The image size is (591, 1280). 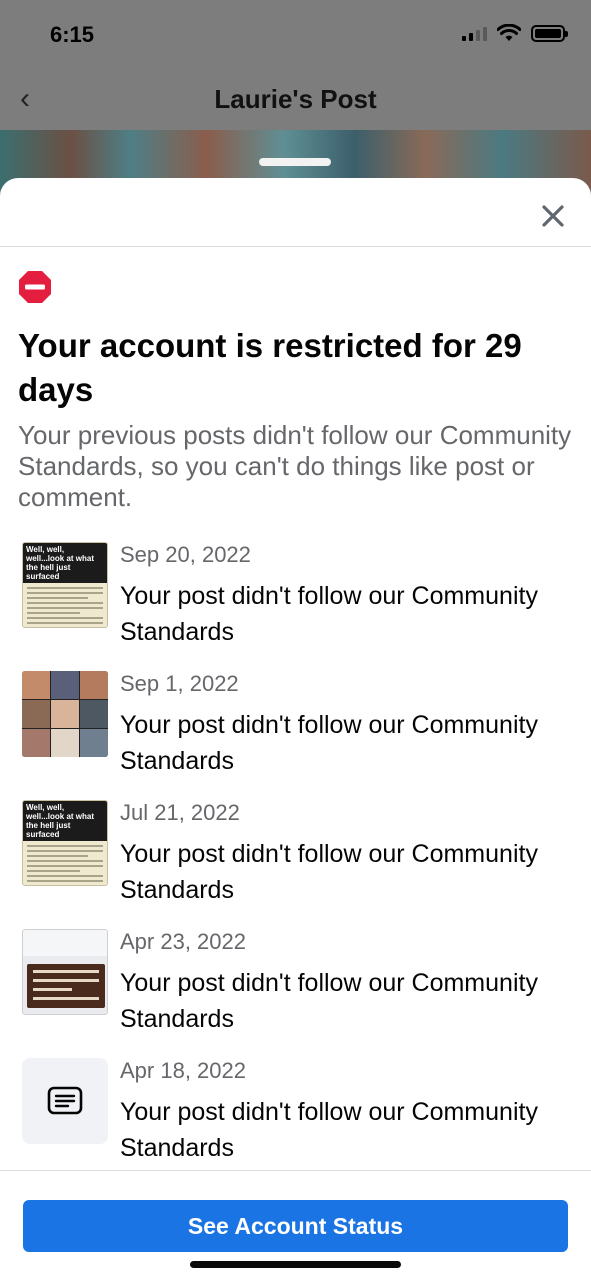 I want to click on violation-date: Jul 21, 2022, so click(x=180, y=812).